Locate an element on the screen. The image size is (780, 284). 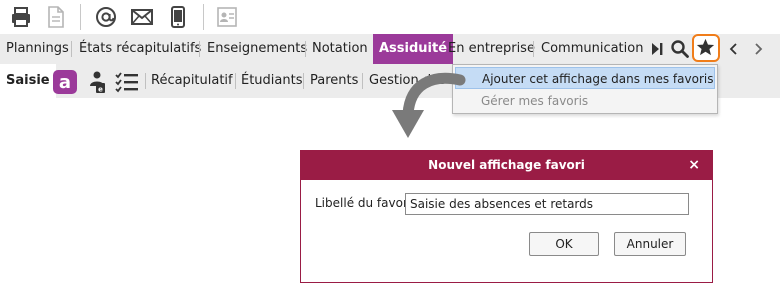
cancel-button: Annuler is located at coordinates (650, 244).